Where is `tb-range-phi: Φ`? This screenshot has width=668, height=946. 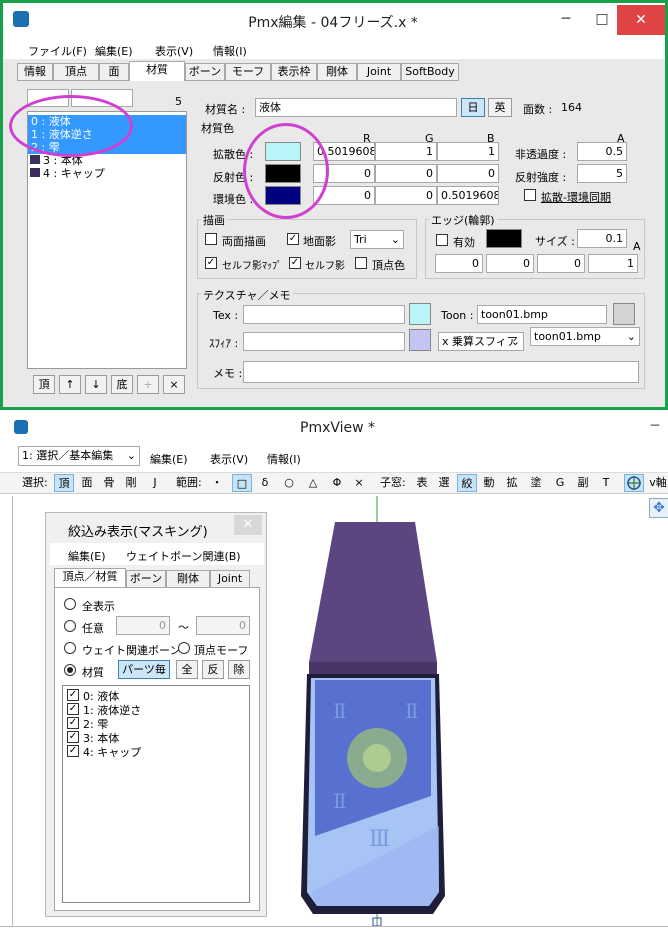 tb-range-phi: Φ is located at coordinates (337, 483).